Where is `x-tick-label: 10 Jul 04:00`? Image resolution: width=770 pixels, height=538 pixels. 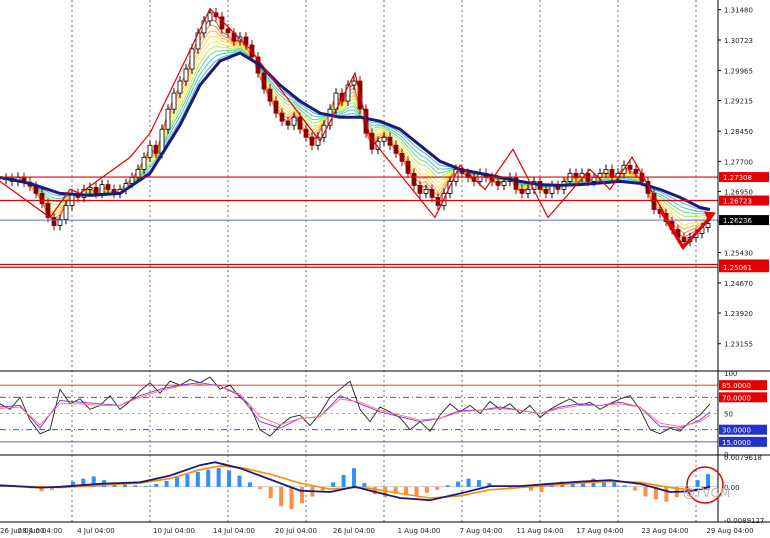
x-tick-label: 10 Jul 04:00 is located at coordinates (174, 531).